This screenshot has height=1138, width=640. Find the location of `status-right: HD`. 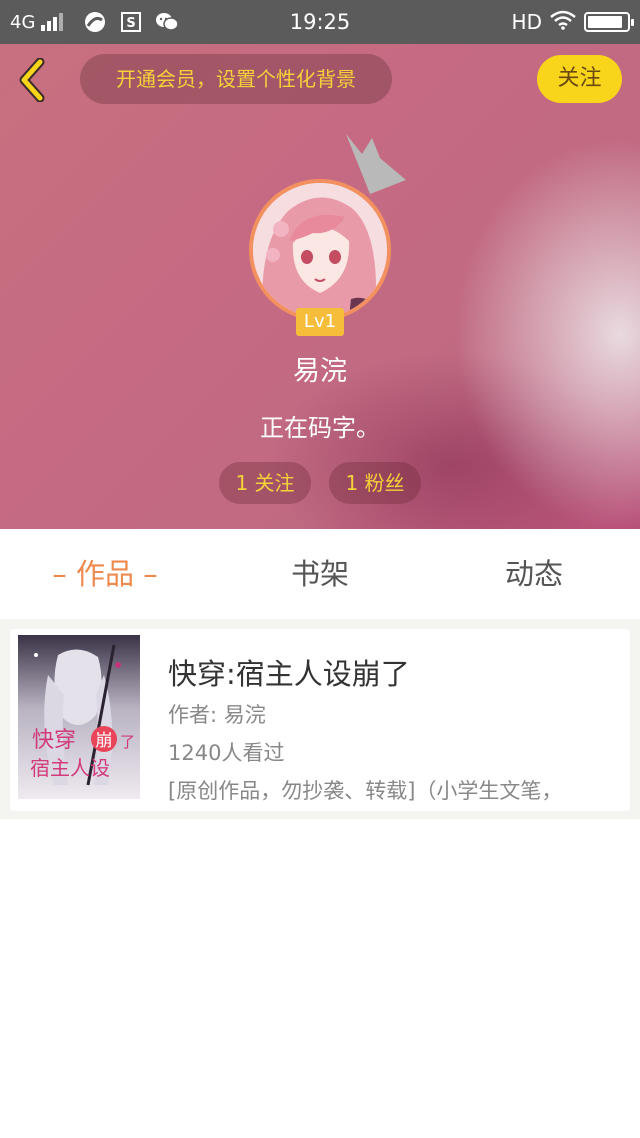

status-right: HD is located at coordinates (572, 22).